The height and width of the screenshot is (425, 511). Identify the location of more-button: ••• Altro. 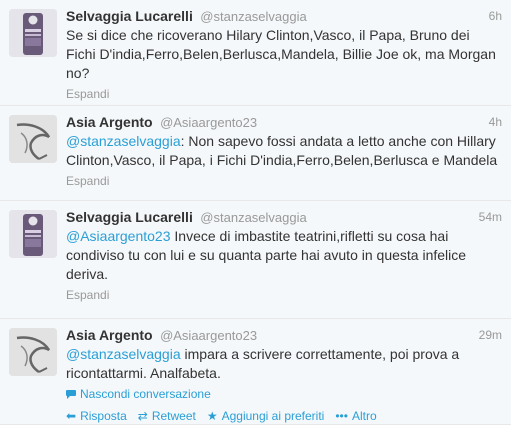
(355, 416).